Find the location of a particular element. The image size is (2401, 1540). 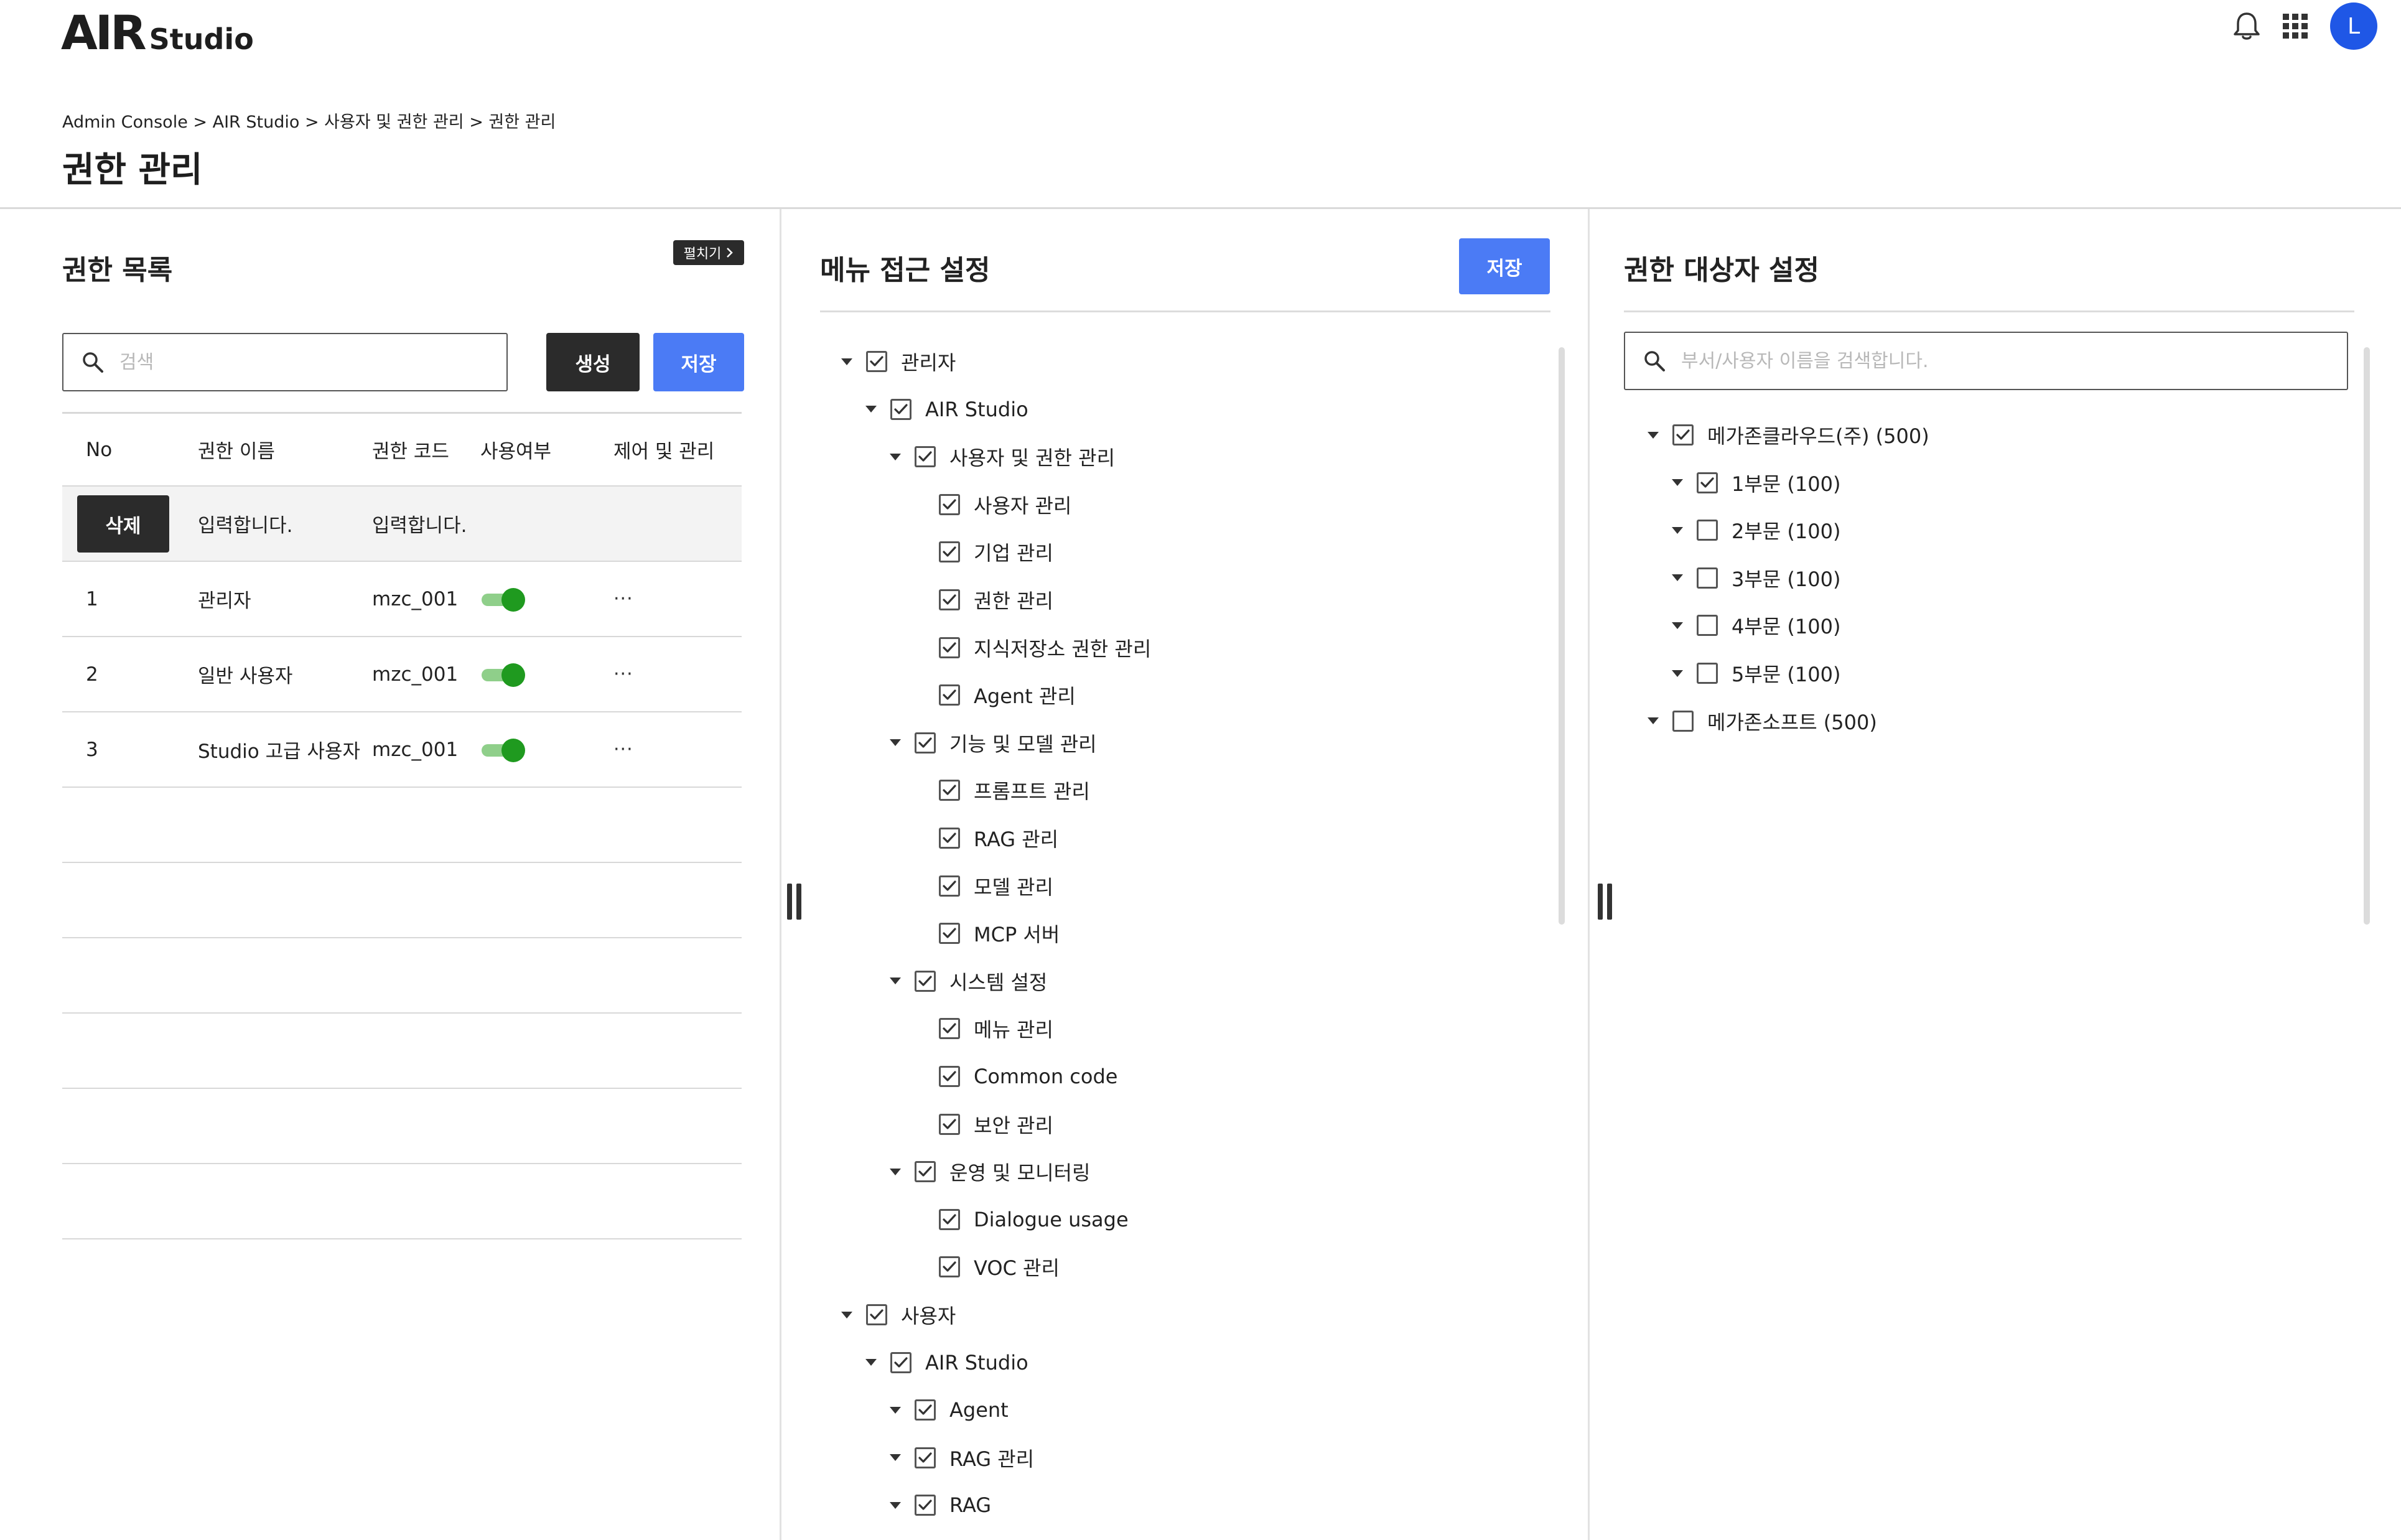

tree-item: 관리자 is located at coordinates (898, 361).